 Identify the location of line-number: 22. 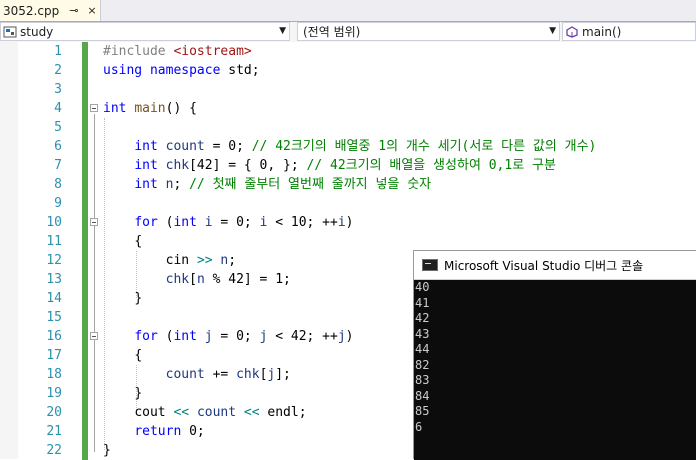
(54, 450).